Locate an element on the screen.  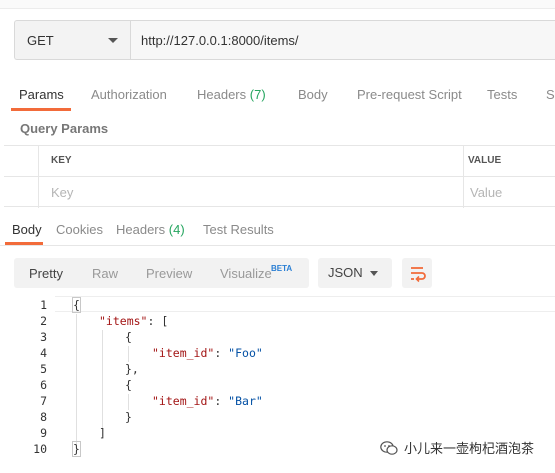
tab-pre-request-script: Pre-request Script is located at coordinates (409, 94).